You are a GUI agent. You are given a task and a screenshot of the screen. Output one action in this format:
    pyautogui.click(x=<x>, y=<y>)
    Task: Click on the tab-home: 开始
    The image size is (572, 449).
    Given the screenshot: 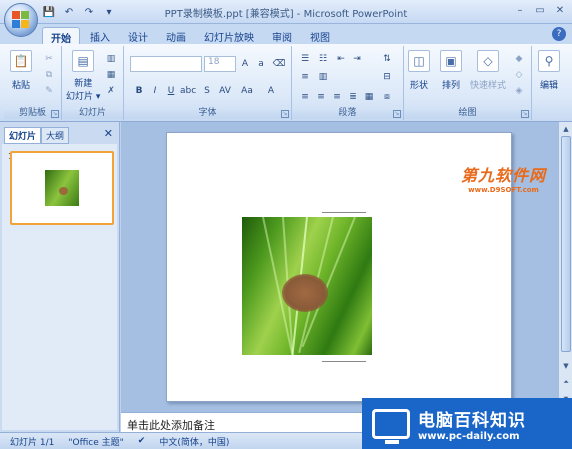 What is the action you would take?
    pyautogui.click(x=61, y=36)
    